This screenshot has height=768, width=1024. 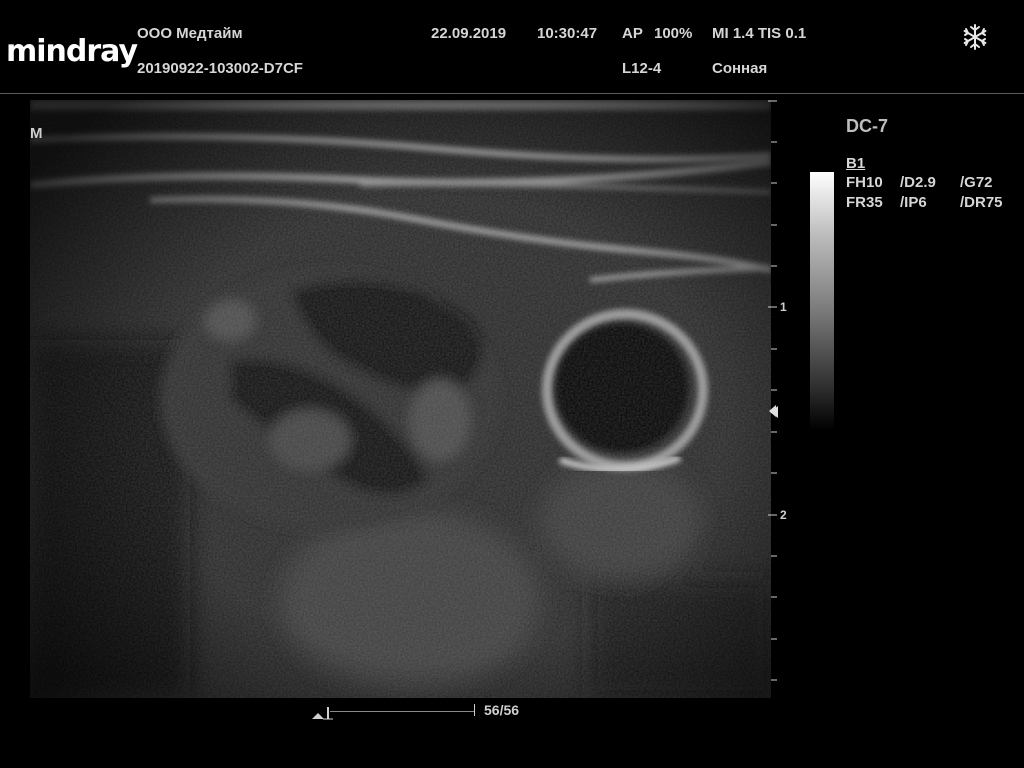 What do you see at coordinates (36, 133) in the screenshot?
I see `orientation-mark: M` at bounding box center [36, 133].